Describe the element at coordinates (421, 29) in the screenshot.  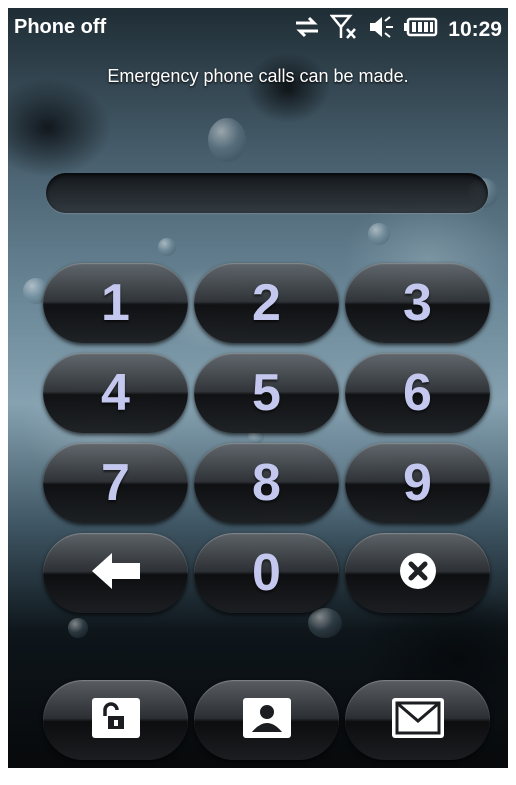
I see `battery-icon` at that location.